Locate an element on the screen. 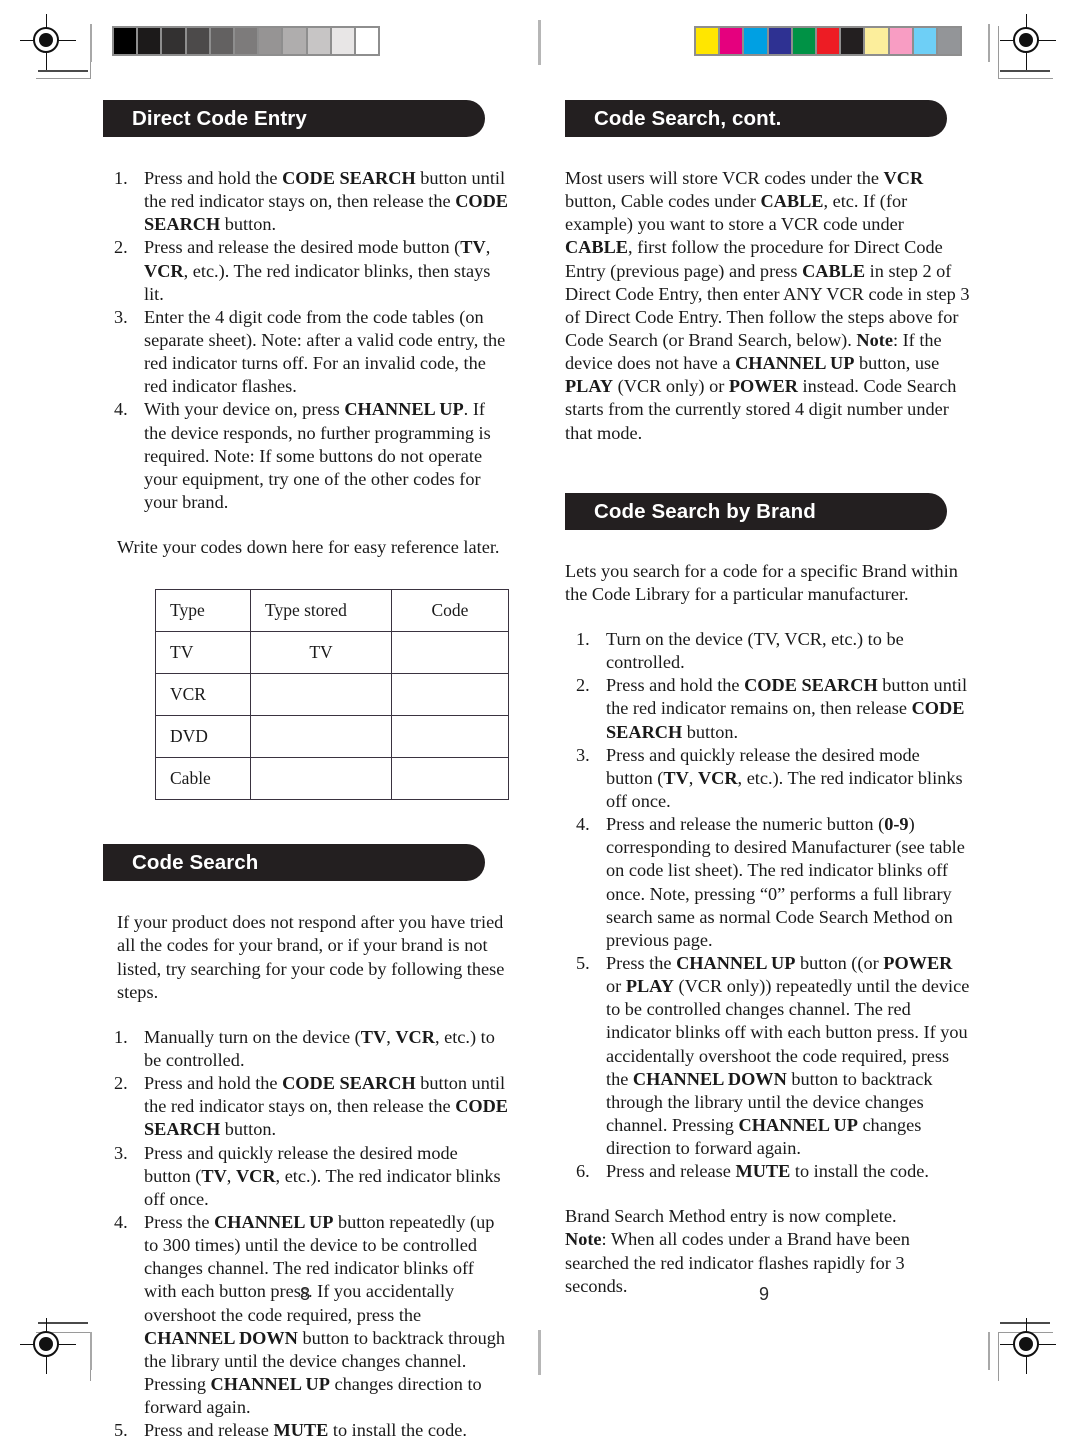 Image resolution: width=1080 pixels, height=1442 pixels. table-header-cell: Type stored is located at coordinates (321, 611).